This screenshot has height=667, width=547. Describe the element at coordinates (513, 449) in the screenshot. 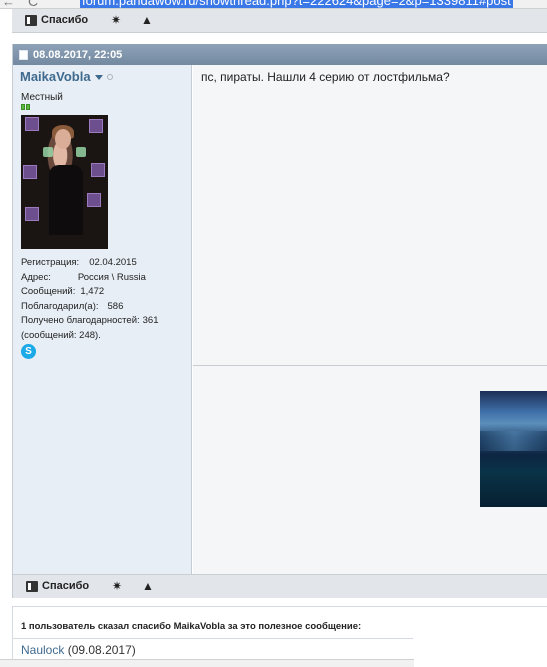

I see `signature-image` at that location.